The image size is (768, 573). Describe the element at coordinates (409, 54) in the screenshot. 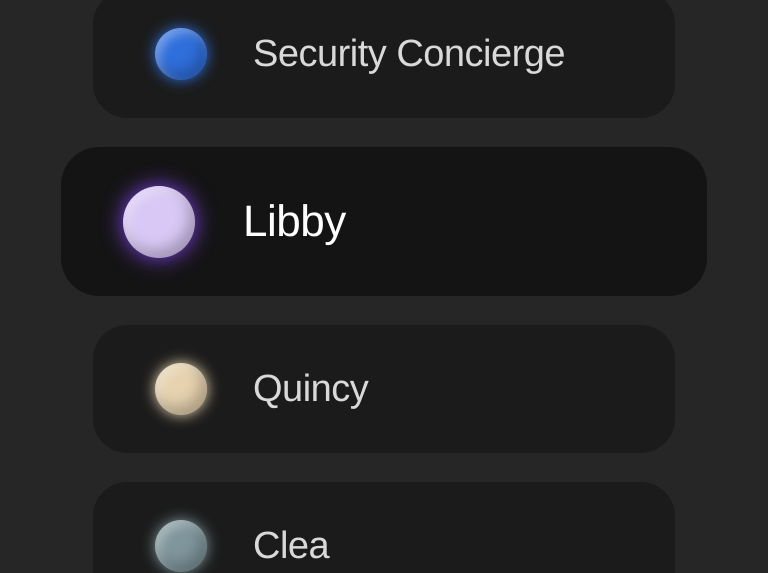

I see `assistant-name: Security Concierge` at that location.